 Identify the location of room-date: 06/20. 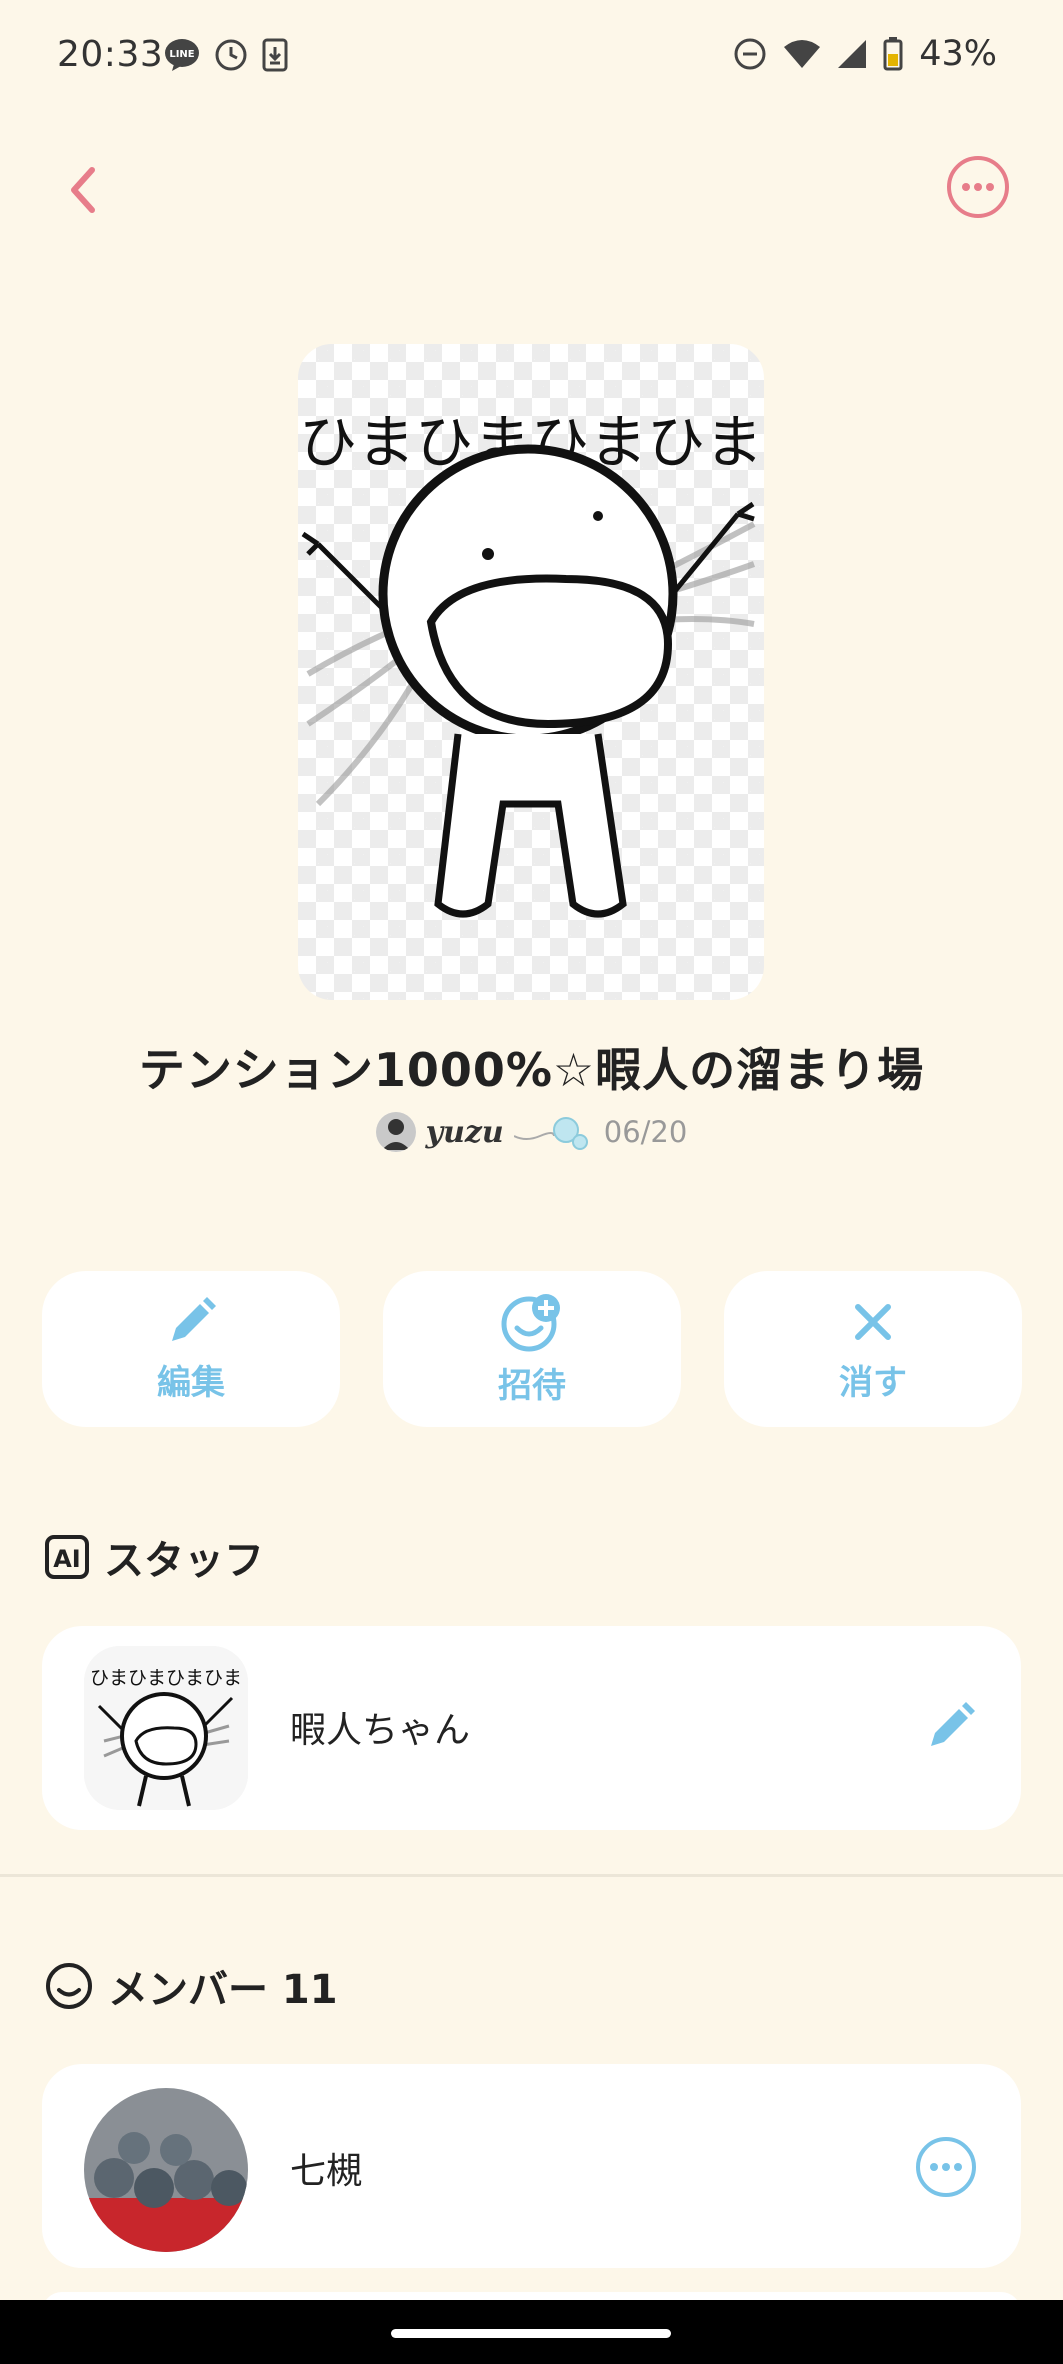
(645, 1132).